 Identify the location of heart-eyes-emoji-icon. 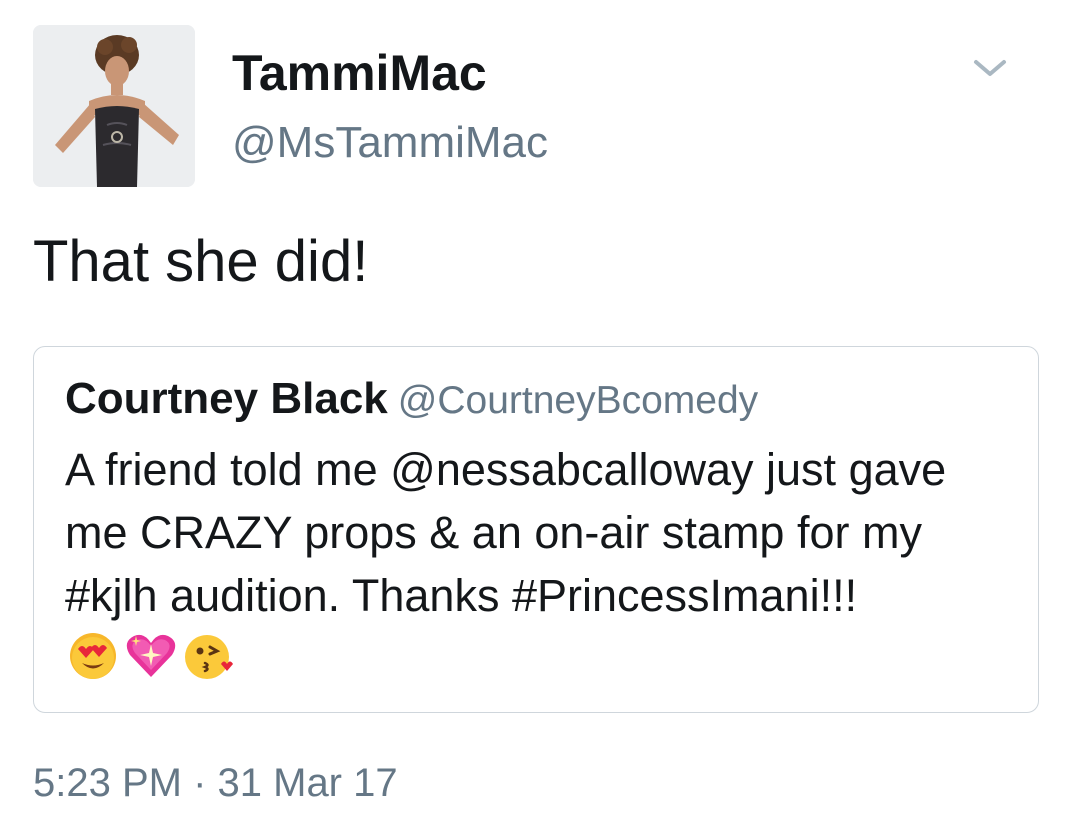
(93, 656).